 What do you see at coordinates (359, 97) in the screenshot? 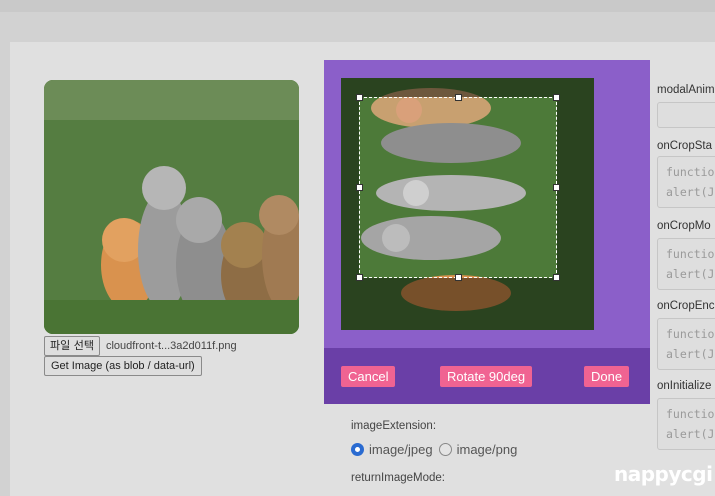
I see `crop-handle-nw` at bounding box center [359, 97].